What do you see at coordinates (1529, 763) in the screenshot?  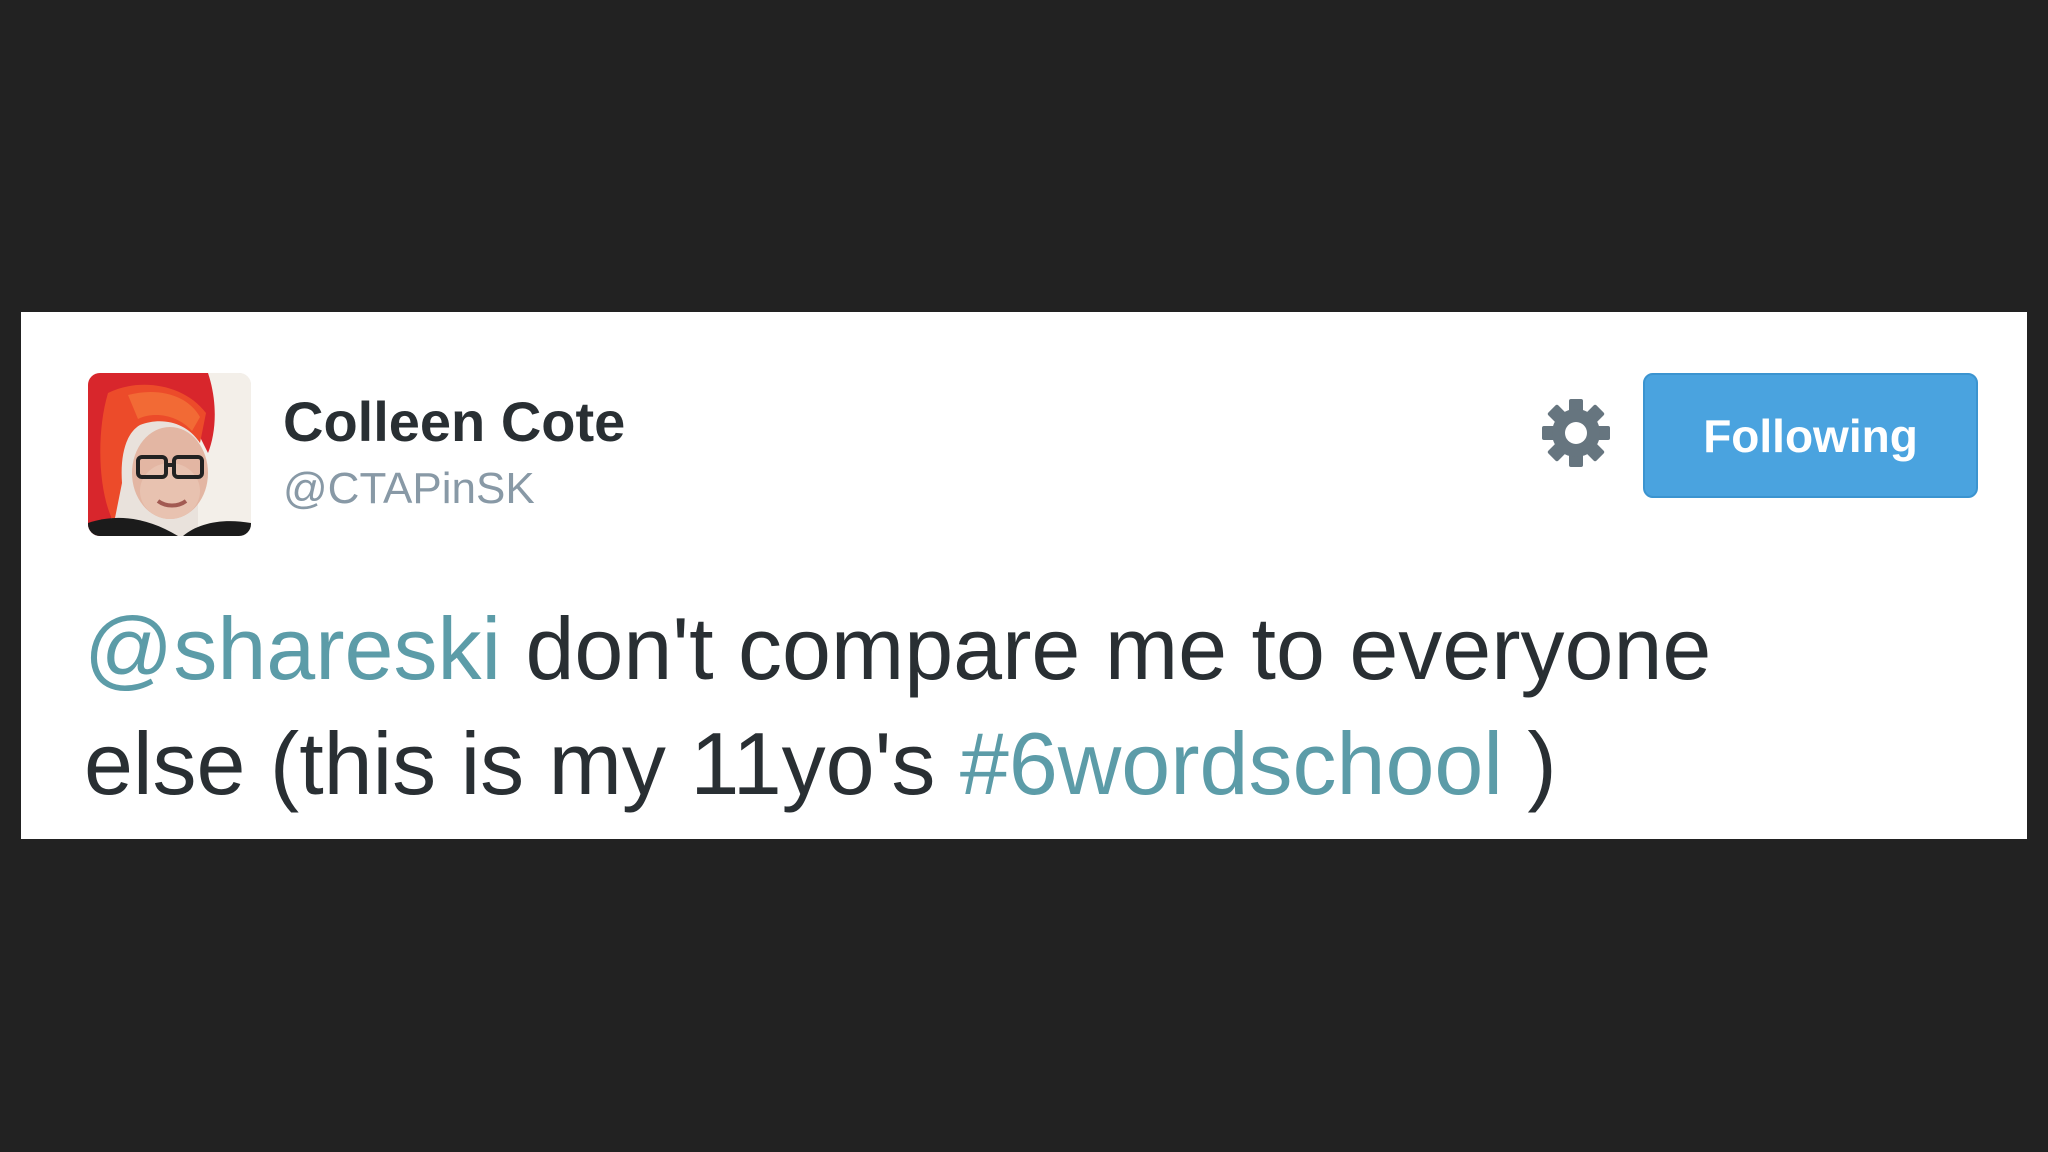 I see `tweet-text-segment: )` at bounding box center [1529, 763].